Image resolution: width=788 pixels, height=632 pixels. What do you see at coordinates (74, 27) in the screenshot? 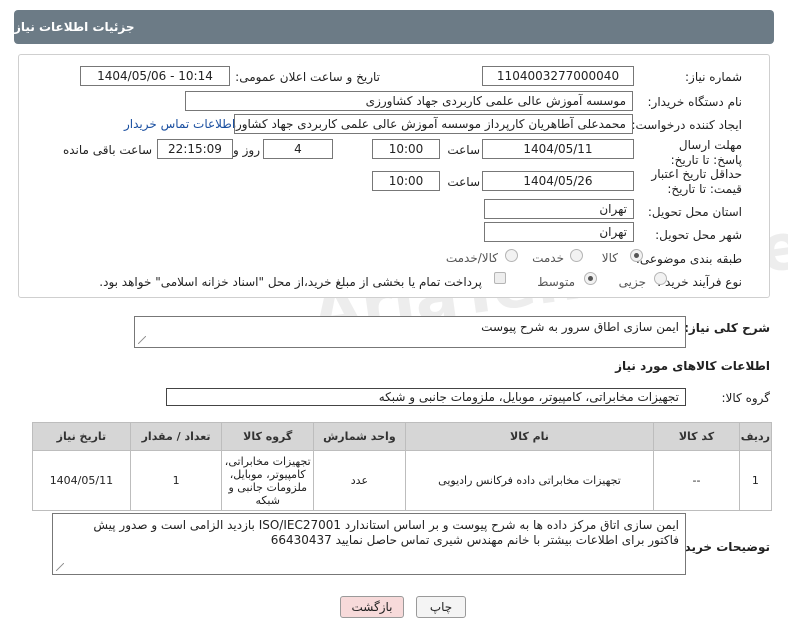
I see `page-title: جزئیات اطلاعات نیاز` at bounding box center [74, 27].